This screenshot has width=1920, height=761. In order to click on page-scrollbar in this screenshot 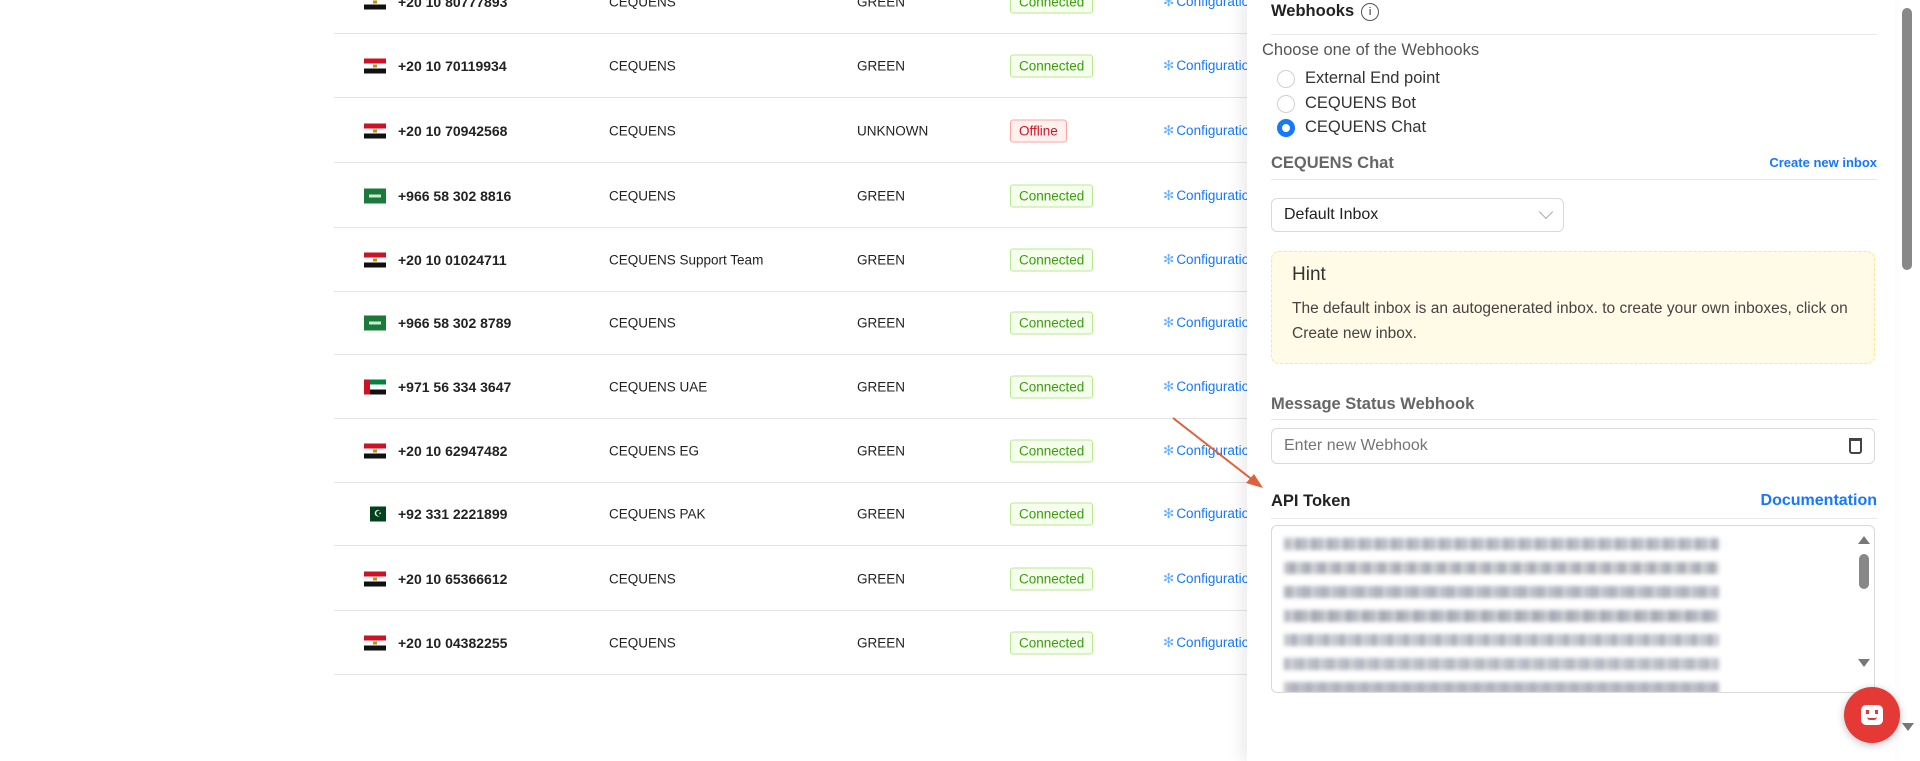, I will do `click(1908, 380)`.